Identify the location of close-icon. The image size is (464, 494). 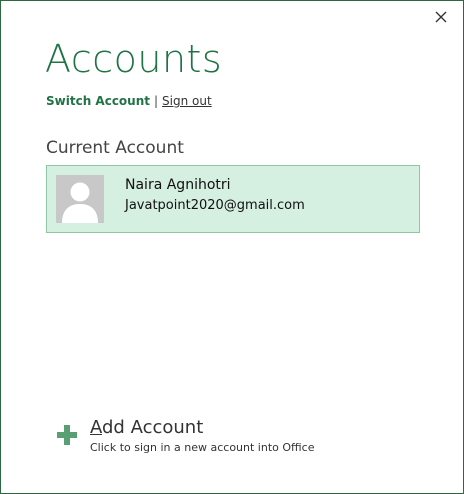
(441, 17).